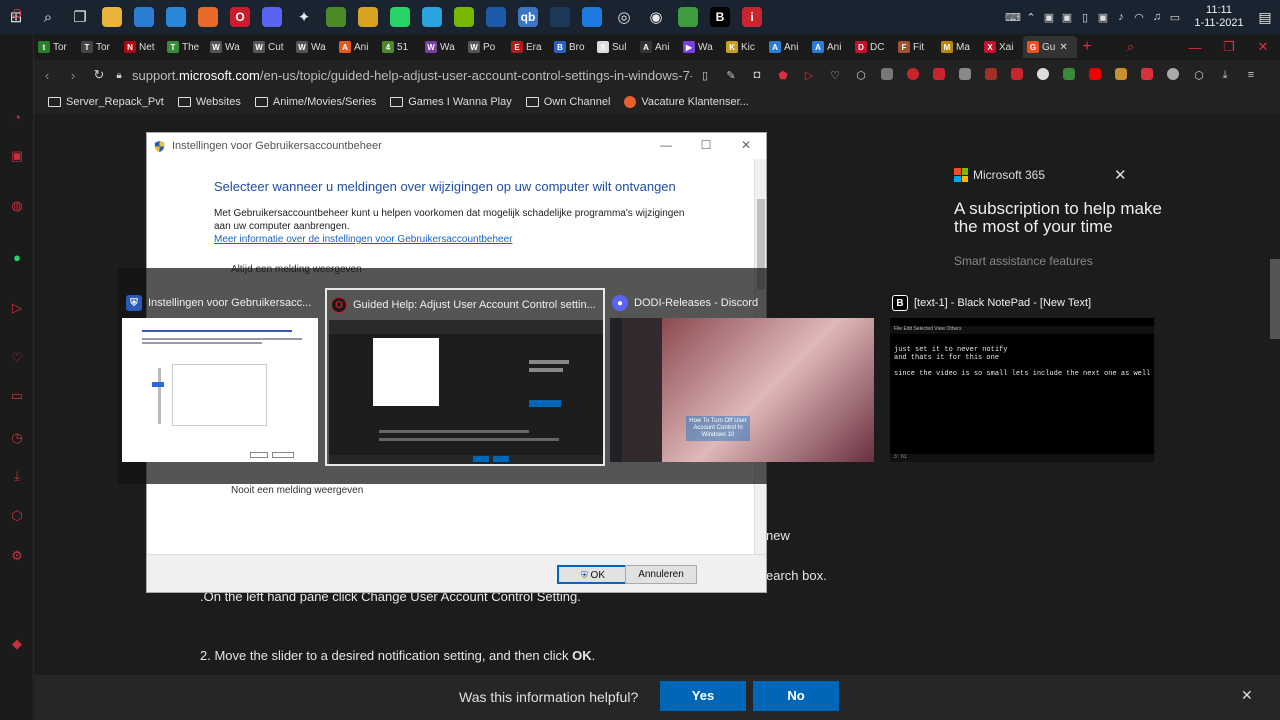  Describe the element at coordinates (1265, 17) in the screenshot. I see `notification-center-icon: ▤` at that location.